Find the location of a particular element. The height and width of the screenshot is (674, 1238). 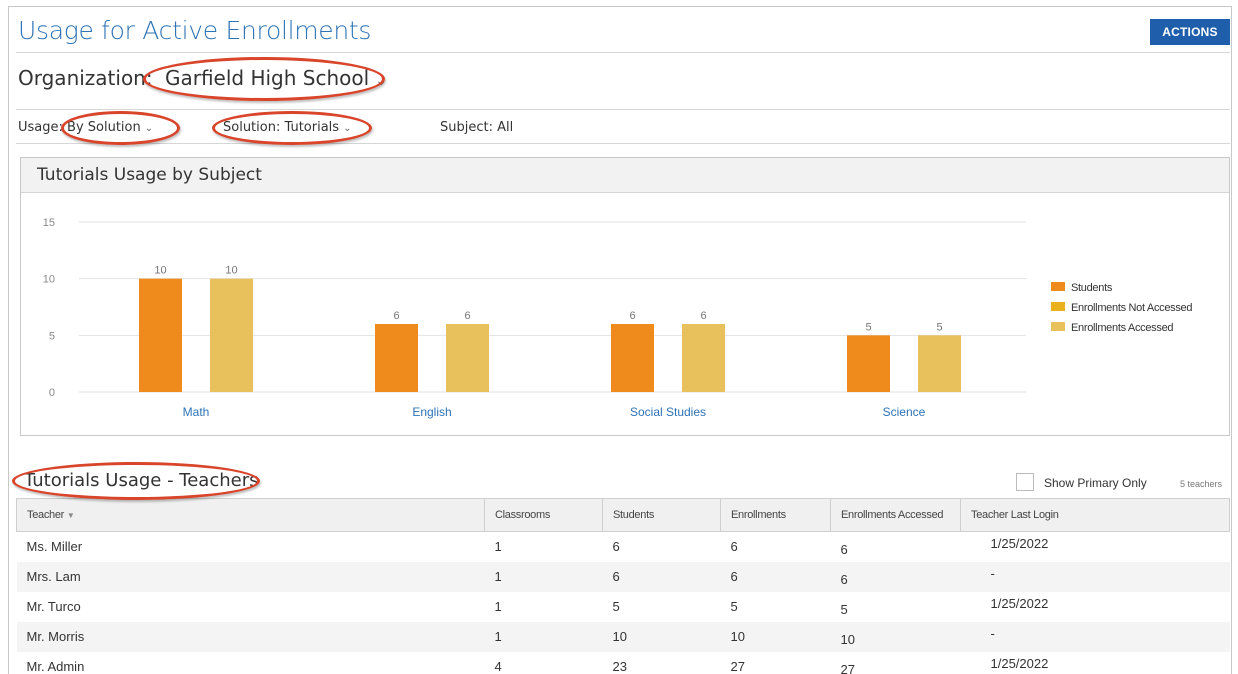

show-primary-checkbox is located at coordinates (1025, 482).